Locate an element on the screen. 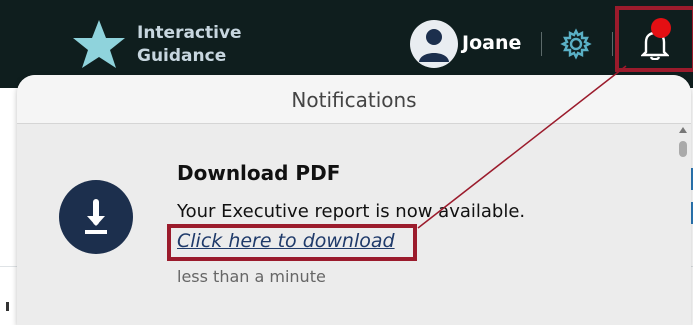 The height and width of the screenshot is (325, 693). scroll-thumb is located at coordinates (683, 149).